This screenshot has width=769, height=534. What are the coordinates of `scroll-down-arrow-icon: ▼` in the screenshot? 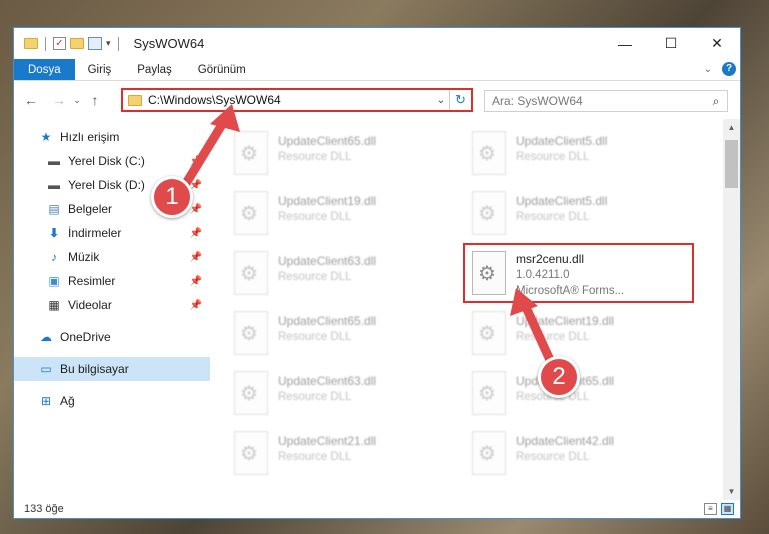 It's located at (731, 491).